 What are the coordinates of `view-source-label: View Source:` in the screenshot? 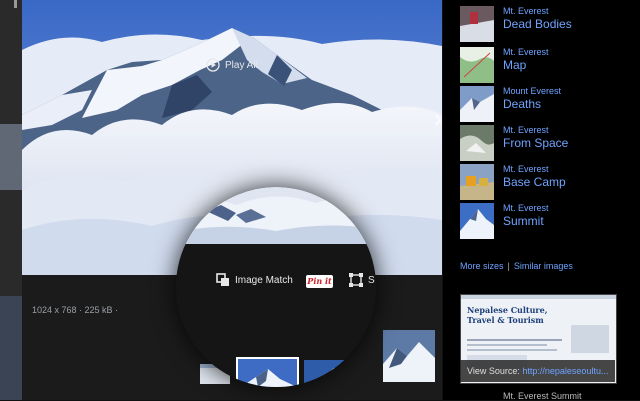 It's located at (493, 371).